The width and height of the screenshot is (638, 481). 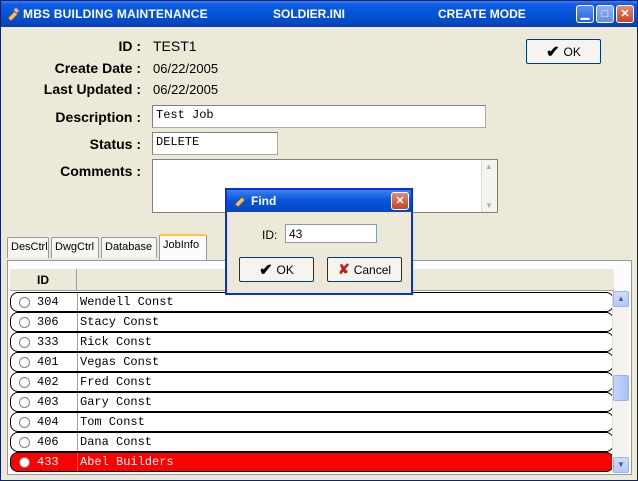 I want to click on find-dialog-title: Find, so click(x=264, y=201).